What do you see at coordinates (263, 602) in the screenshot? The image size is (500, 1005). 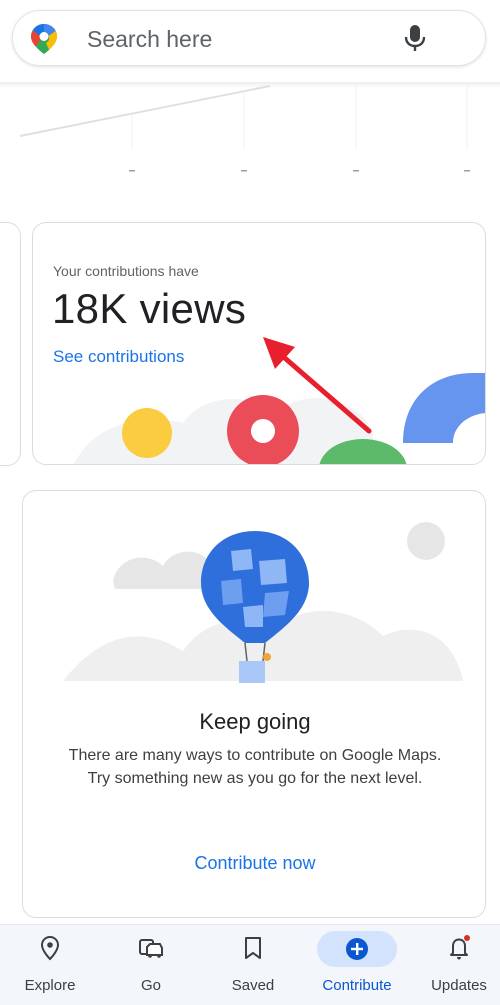 I see `hot-air-balloon-illustration` at bounding box center [263, 602].